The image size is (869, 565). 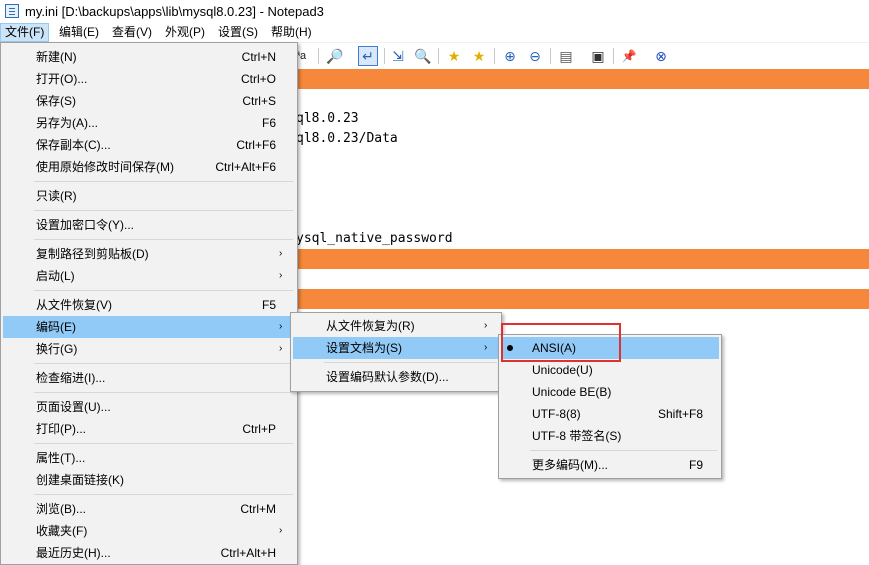 I want to click on menu-bar: 文件(F) 编辑(E) 查看(V) 外观(P) 设置(S) 帮助(H), so click(x=434, y=32).